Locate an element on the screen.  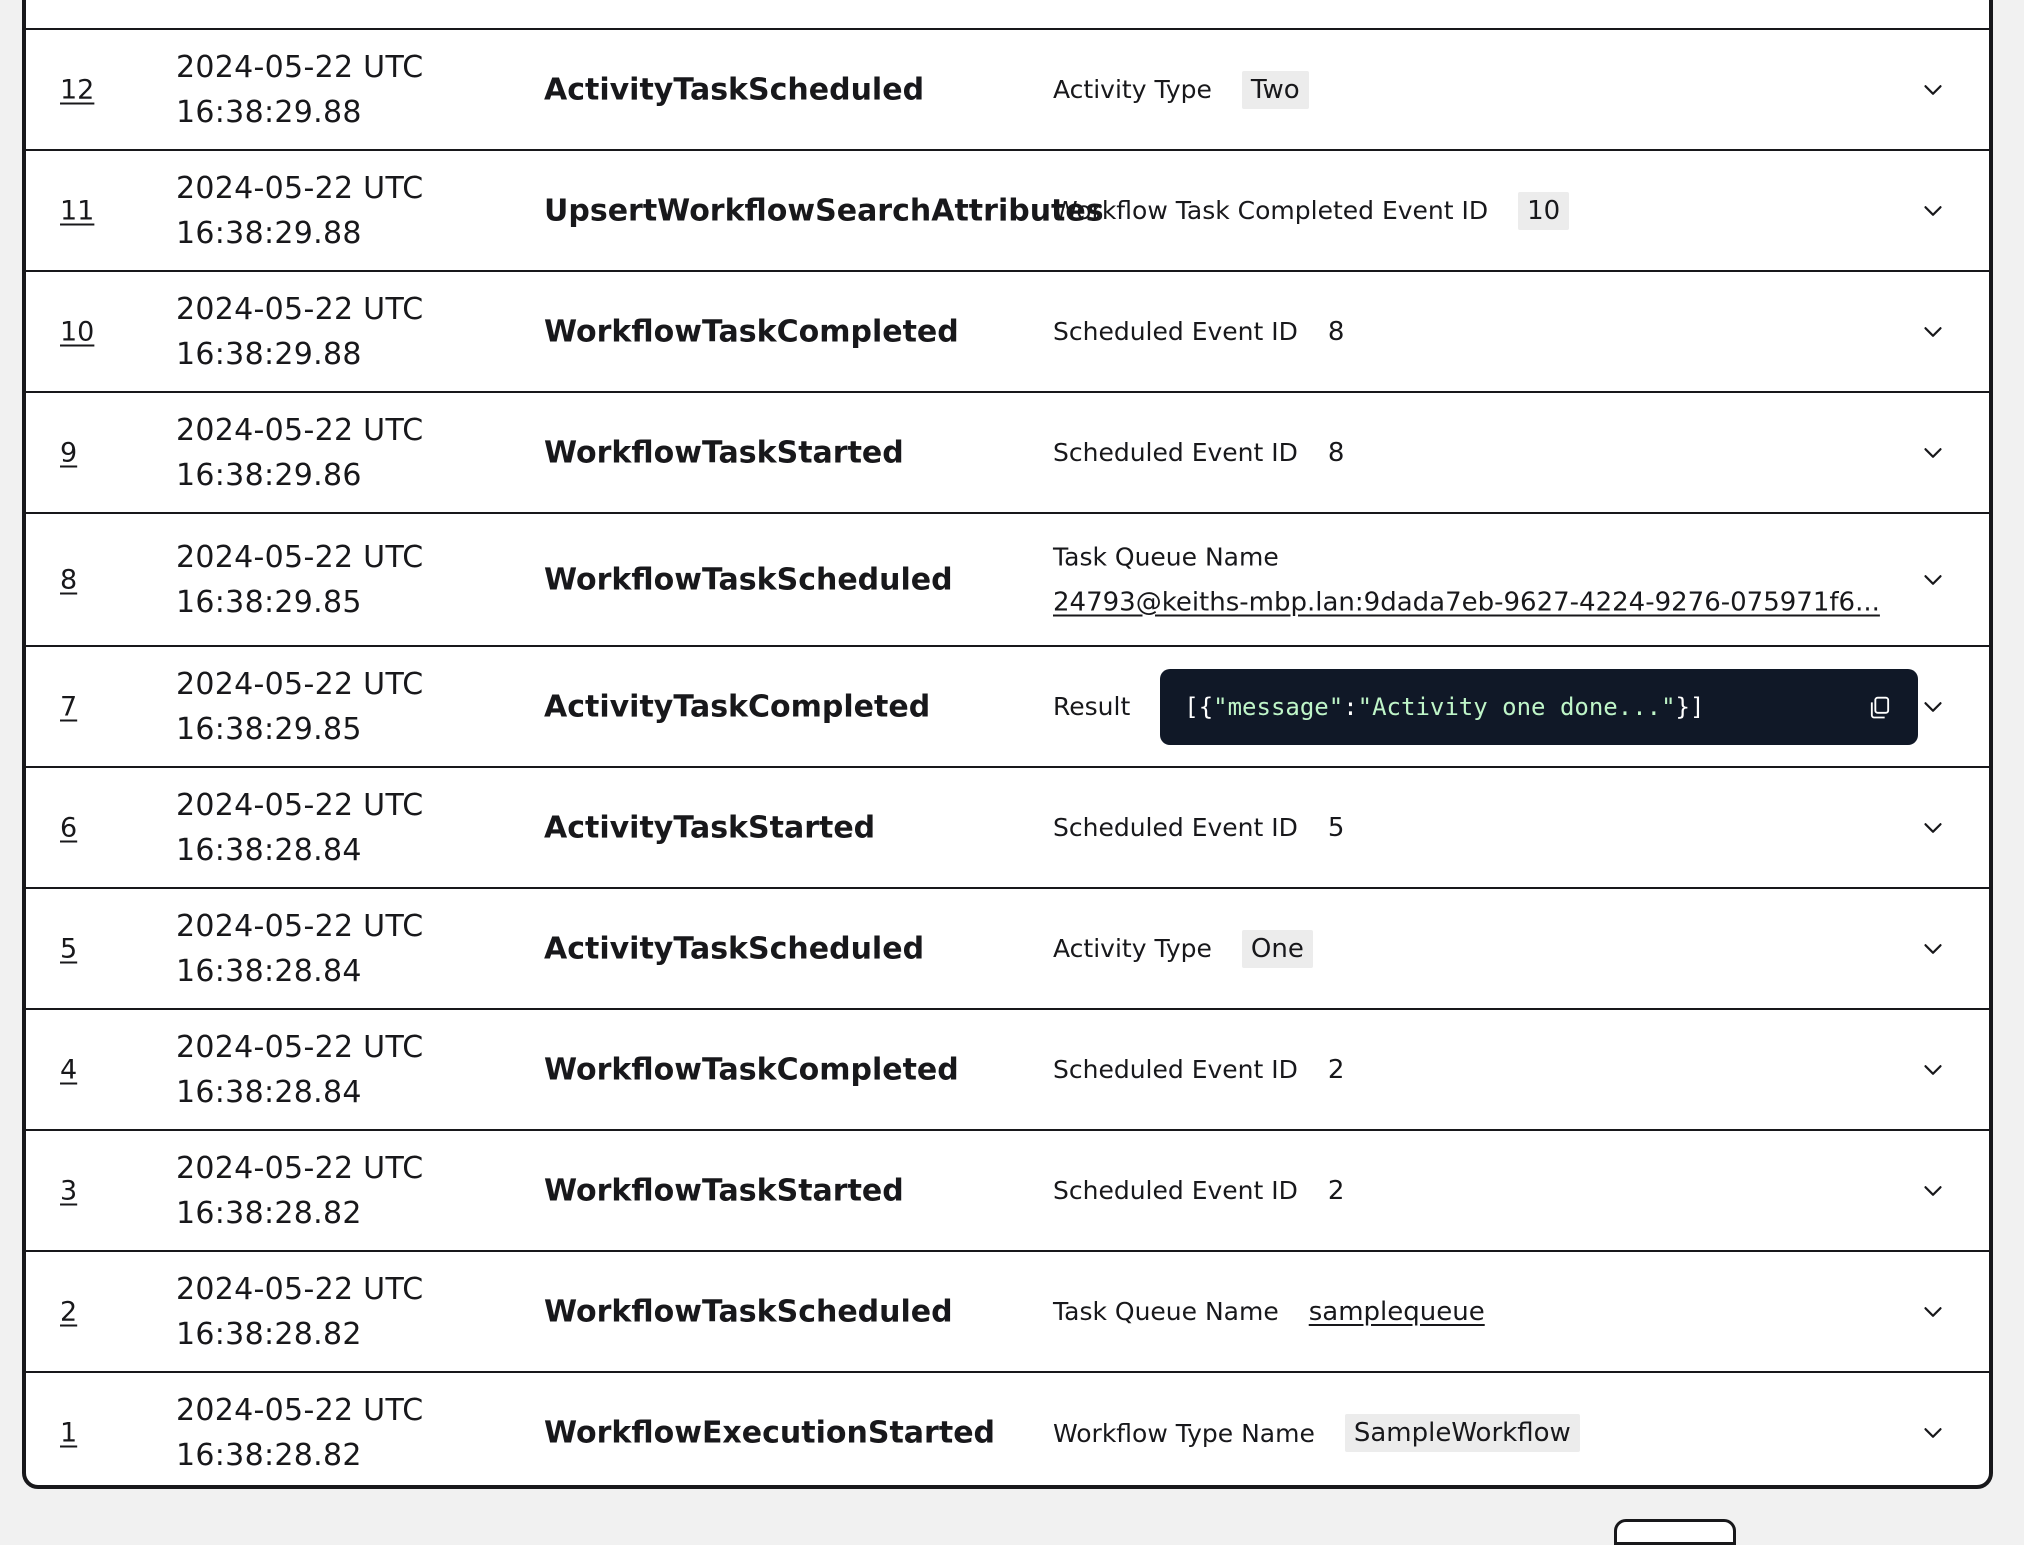
event-time: 16:38:29.85 is located at coordinates (269, 602).